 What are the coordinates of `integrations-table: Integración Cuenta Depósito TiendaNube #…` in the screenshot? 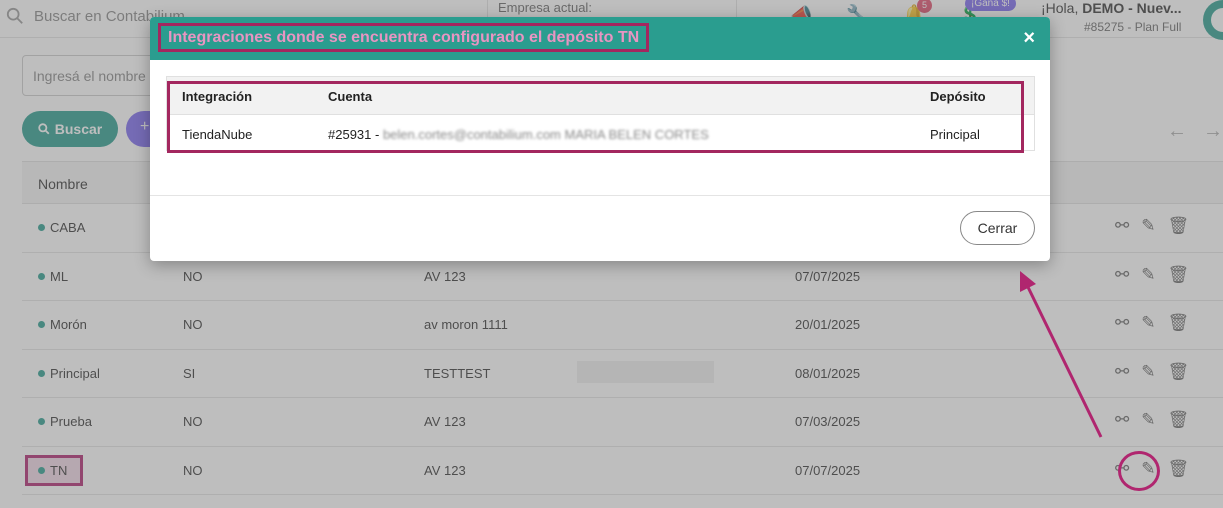 It's located at (600, 114).